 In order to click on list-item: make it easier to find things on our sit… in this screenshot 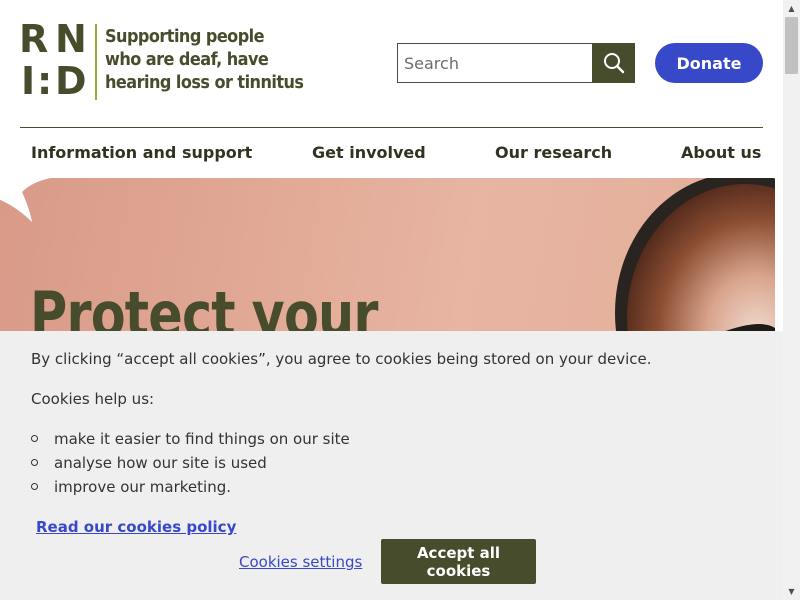, I will do `click(190, 441)`.